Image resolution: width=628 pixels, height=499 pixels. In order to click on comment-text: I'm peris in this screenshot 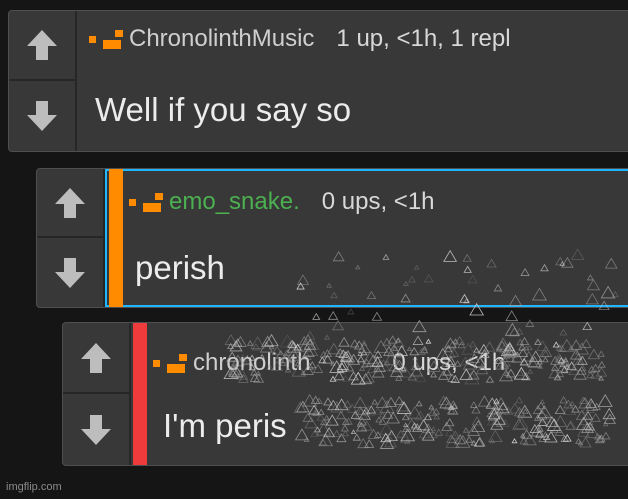, I will do `click(225, 425)`.